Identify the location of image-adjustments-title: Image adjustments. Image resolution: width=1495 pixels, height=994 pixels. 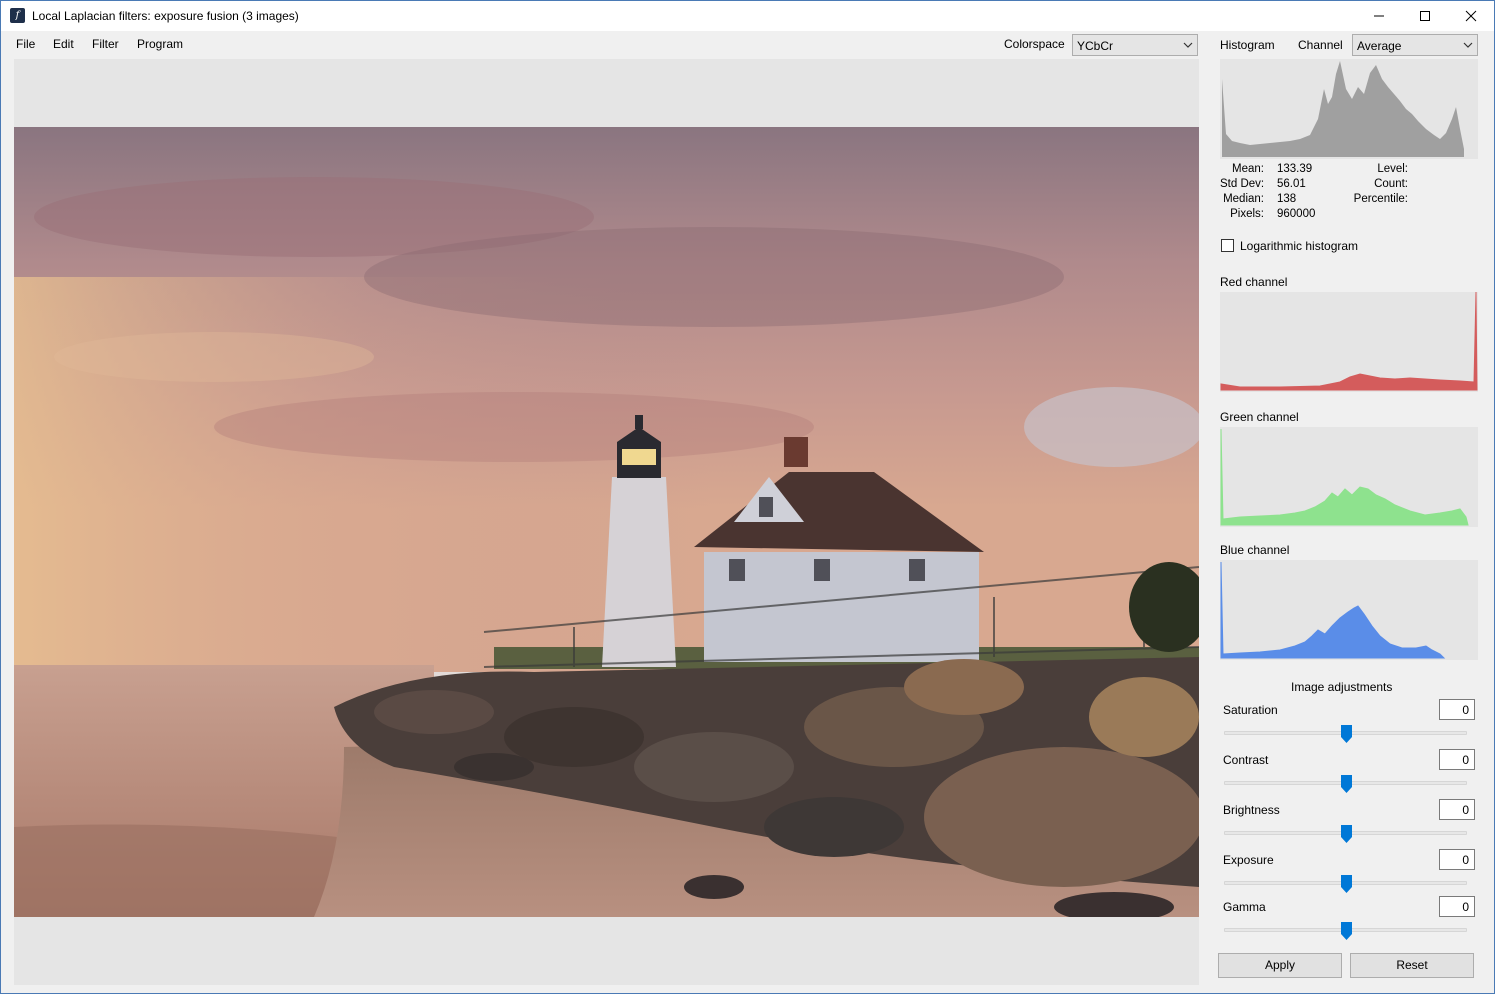
(1342, 687).